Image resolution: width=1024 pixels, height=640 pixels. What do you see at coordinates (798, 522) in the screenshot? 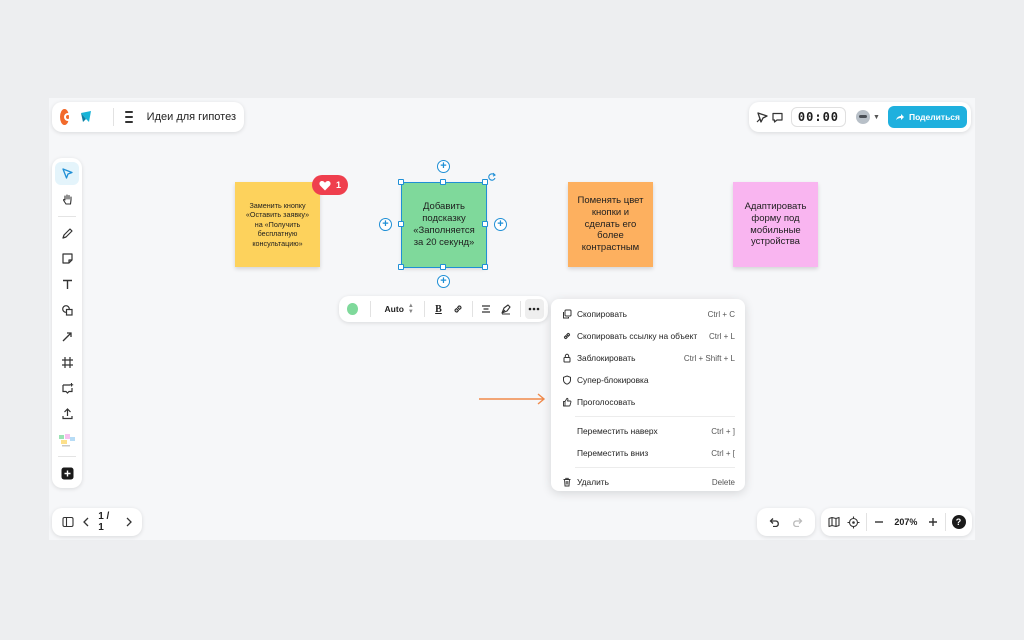
I see `redo-icon` at bounding box center [798, 522].